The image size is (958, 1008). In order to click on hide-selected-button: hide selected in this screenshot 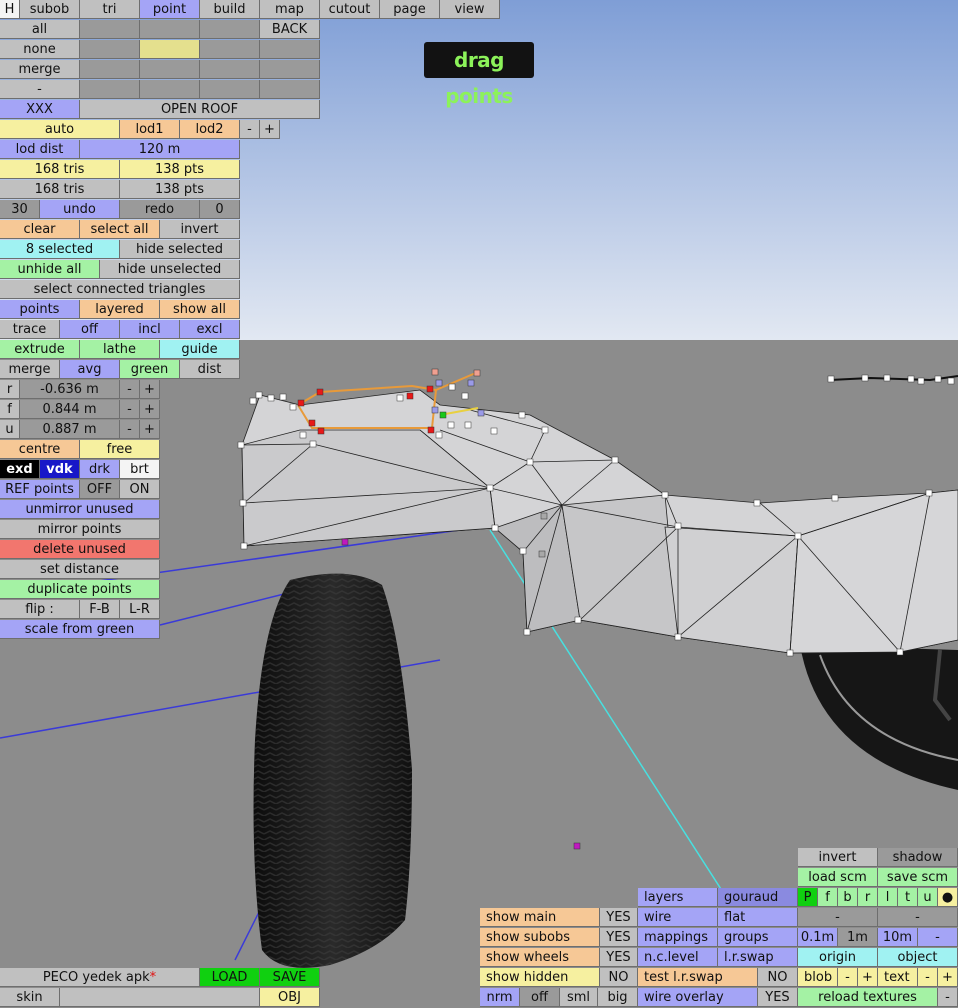, I will do `click(180, 249)`.